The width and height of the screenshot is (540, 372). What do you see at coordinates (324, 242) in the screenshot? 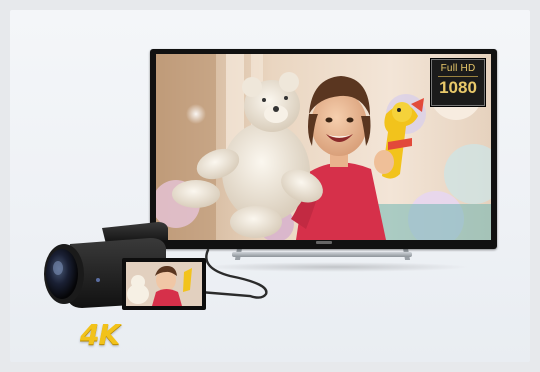
I see `tv-brand-logo` at bounding box center [324, 242].